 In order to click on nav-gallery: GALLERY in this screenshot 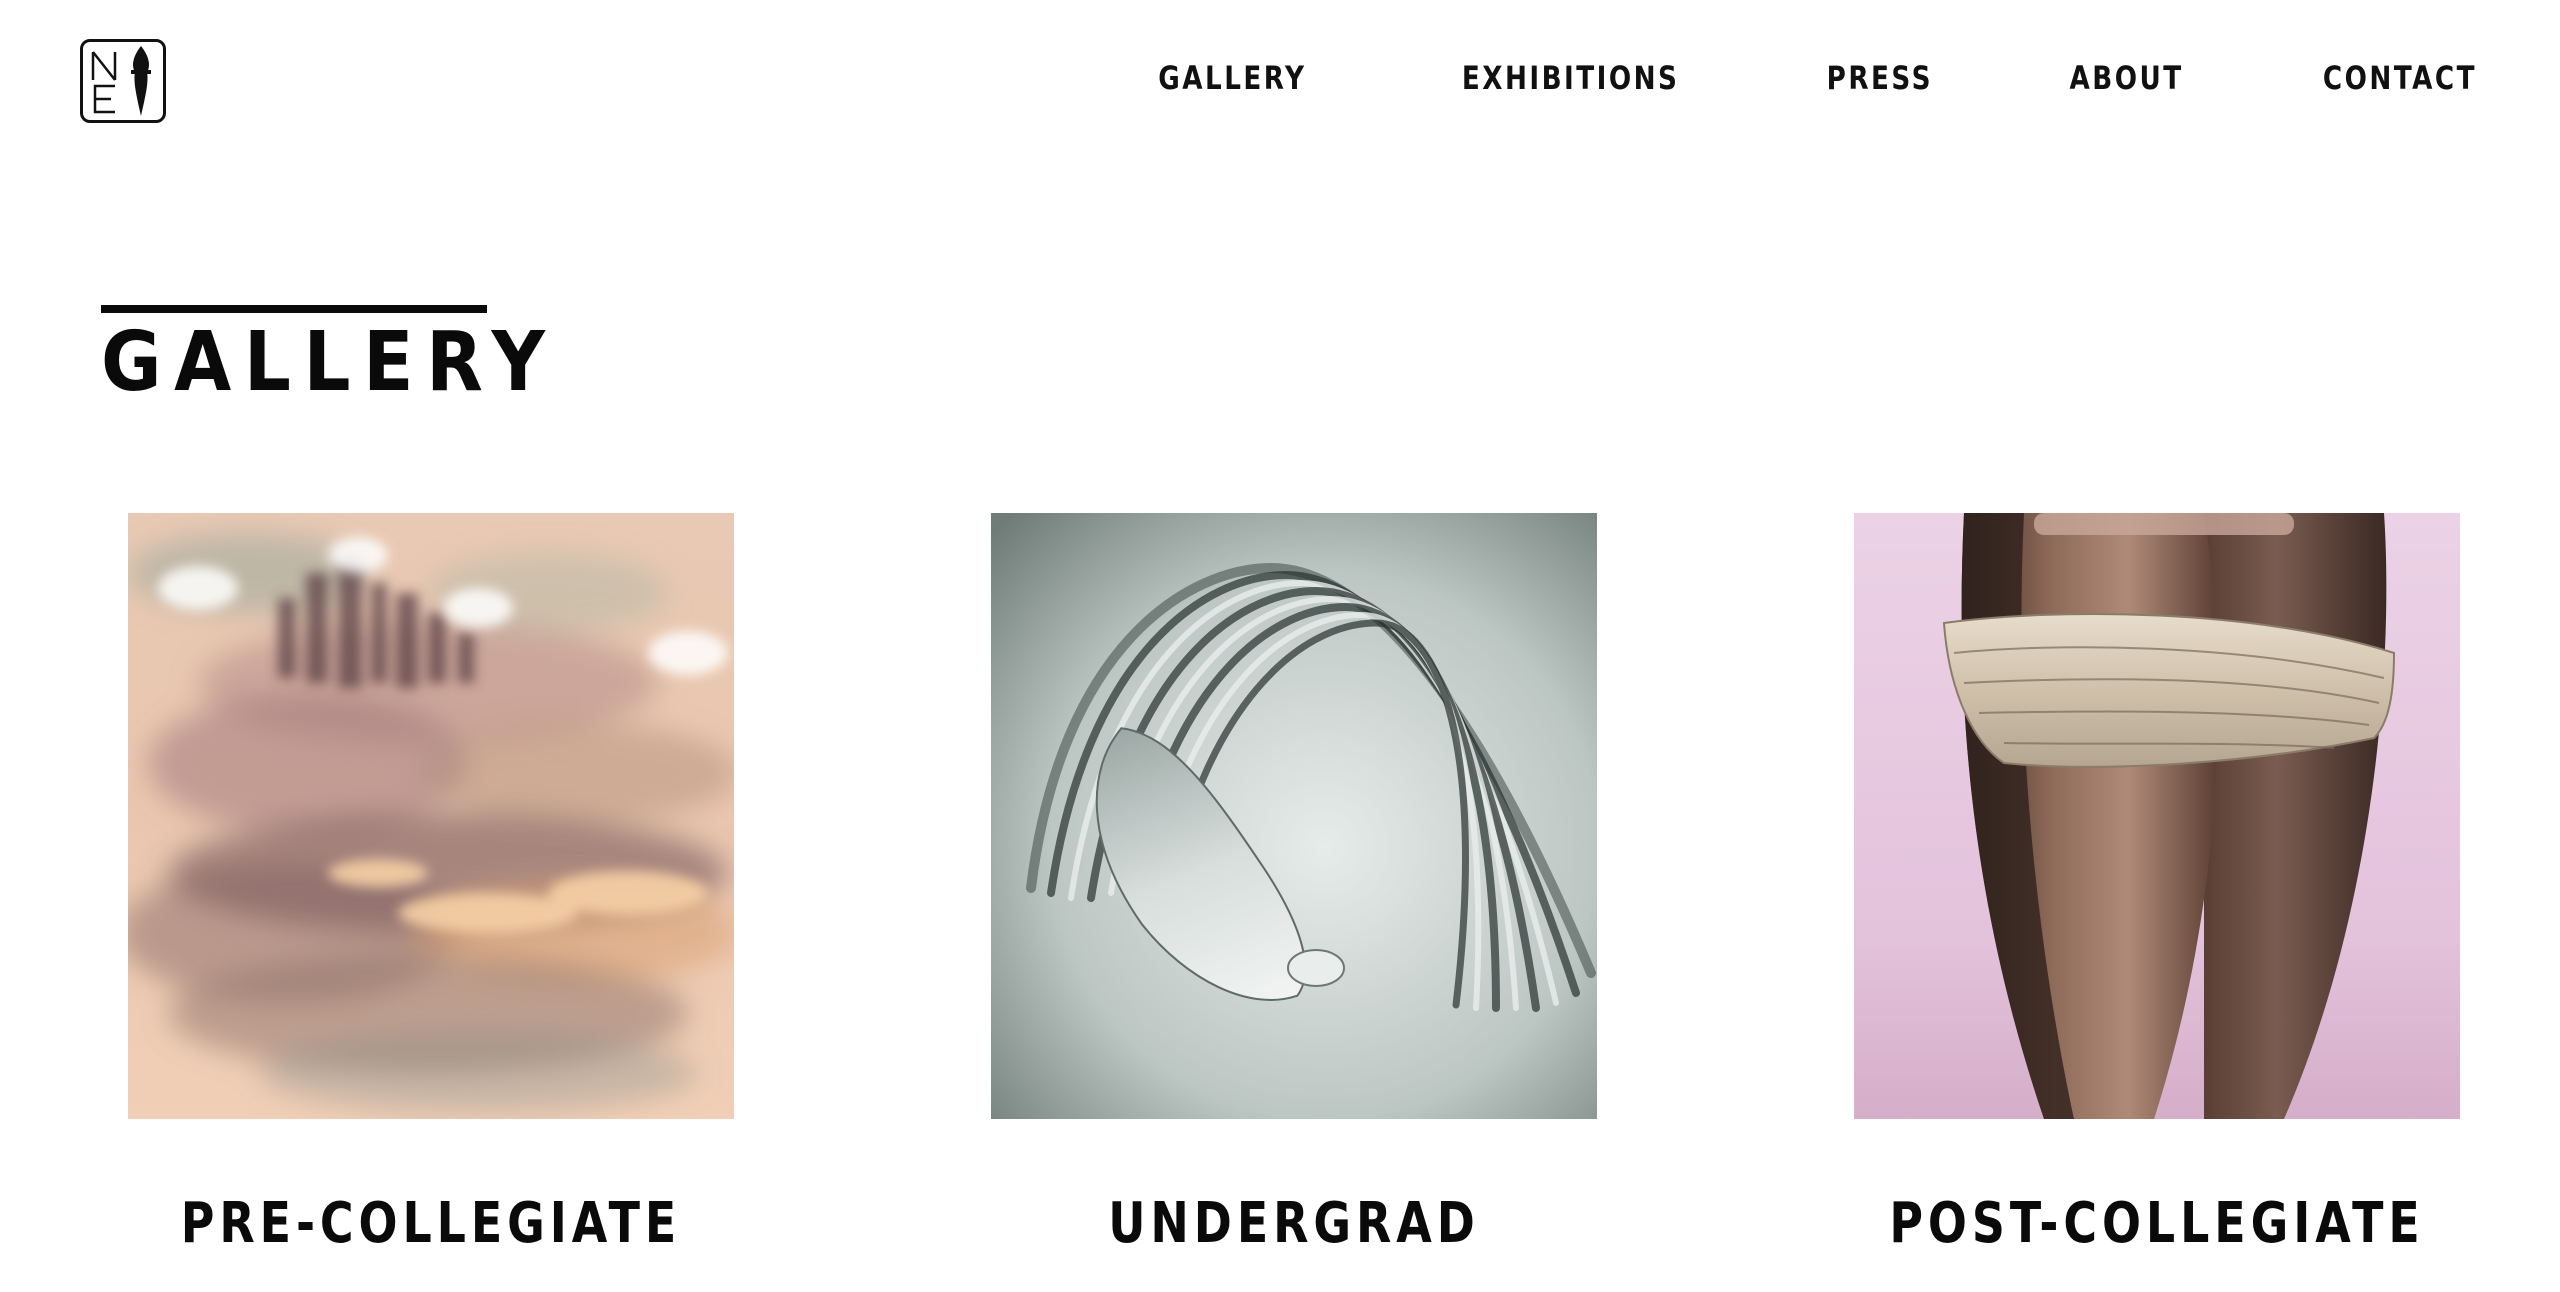, I will do `click(1233, 78)`.